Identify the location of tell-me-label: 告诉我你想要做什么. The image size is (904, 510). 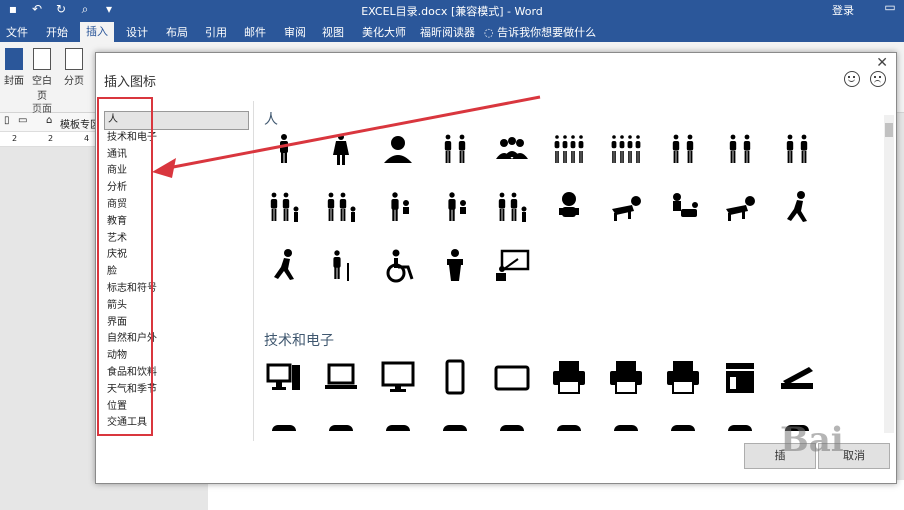
(547, 32).